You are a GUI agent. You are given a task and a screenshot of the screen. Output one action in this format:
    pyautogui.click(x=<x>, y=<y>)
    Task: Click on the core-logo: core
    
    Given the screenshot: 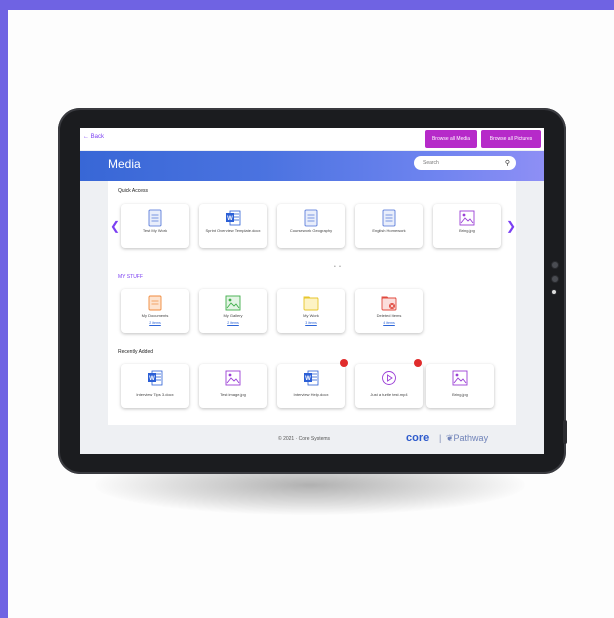 What is the action you would take?
    pyautogui.click(x=418, y=438)
    